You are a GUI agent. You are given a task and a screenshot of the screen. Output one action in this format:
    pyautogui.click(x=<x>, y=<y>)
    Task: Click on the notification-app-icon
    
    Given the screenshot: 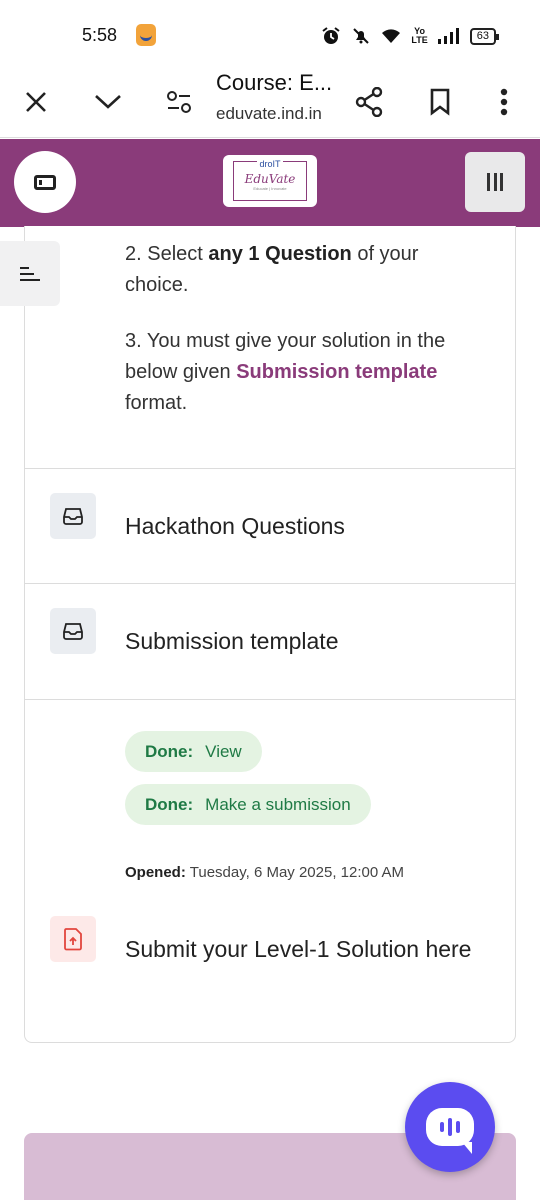 What is the action you would take?
    pyautogui.click(x=146, y=35)
    